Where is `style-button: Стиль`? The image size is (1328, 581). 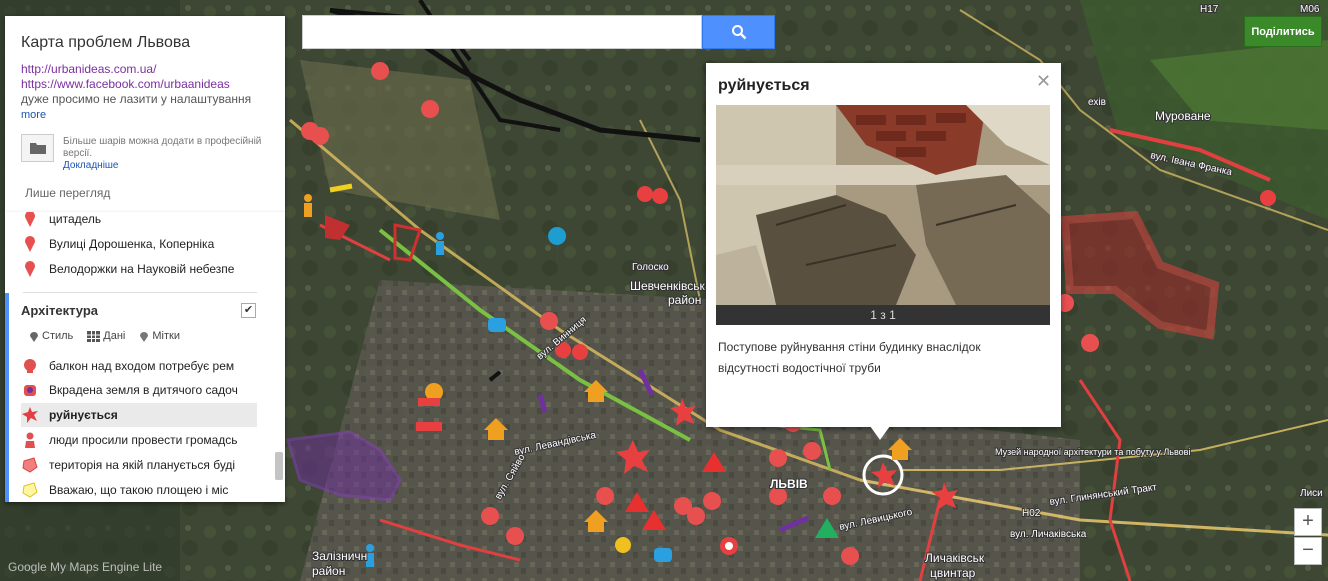
style-button: Стиль is located at coordinates (51, 336).